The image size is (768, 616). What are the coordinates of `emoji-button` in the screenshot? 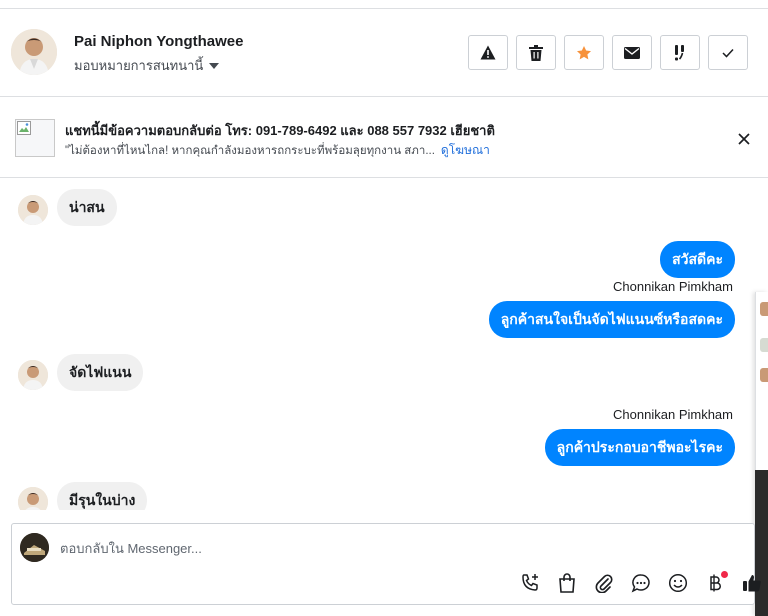 It's located at (678, 583).